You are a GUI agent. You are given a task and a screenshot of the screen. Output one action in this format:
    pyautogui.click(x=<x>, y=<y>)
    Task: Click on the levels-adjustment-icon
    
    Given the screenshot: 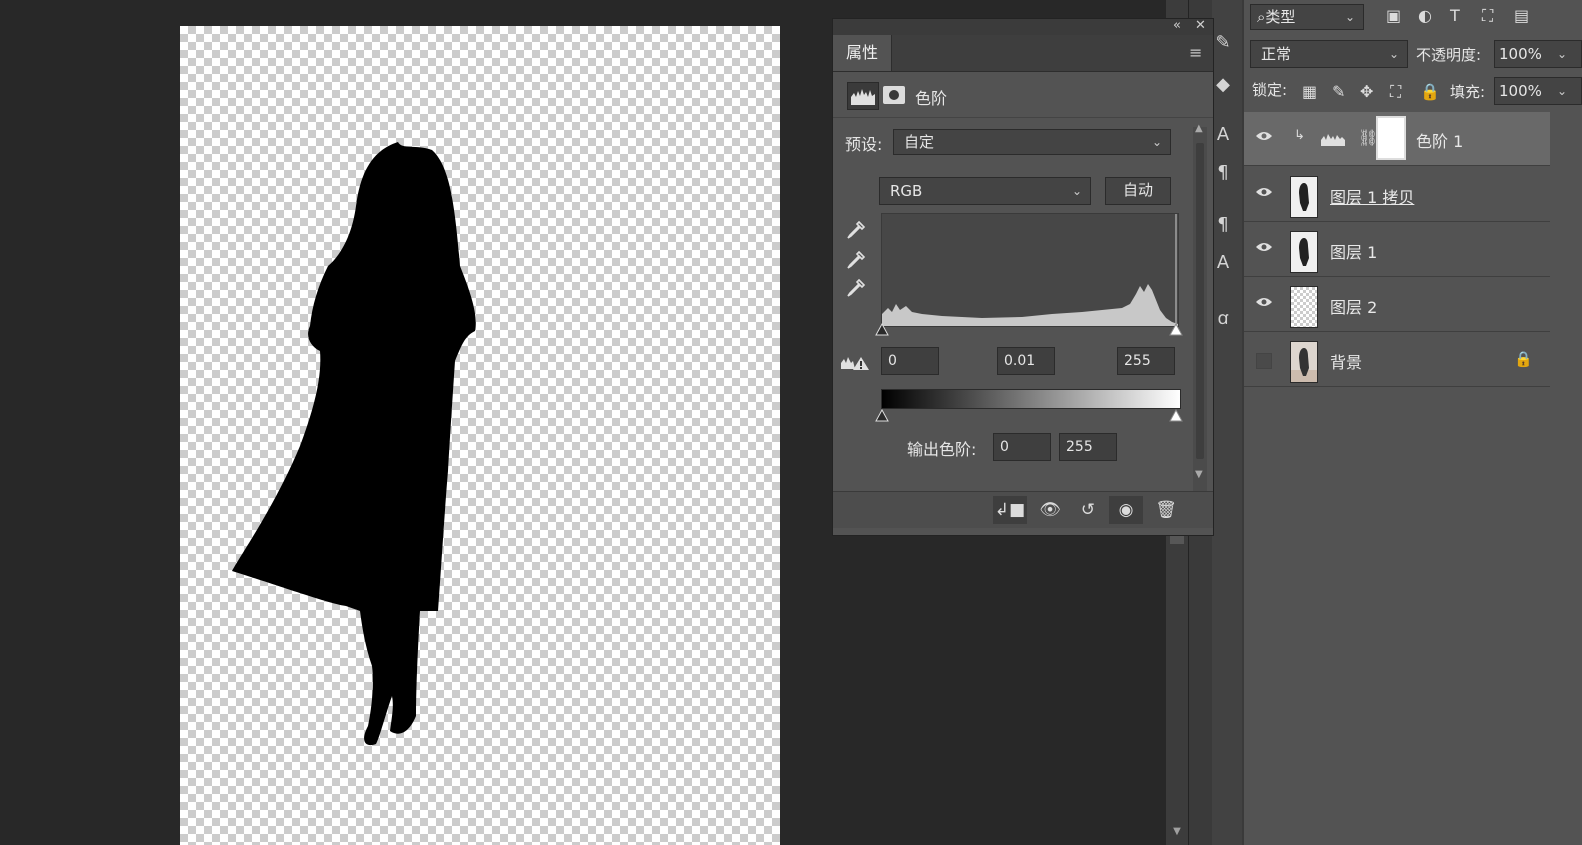 What is the action you would take?
    pyautogui.click(x=863, y=96)
    